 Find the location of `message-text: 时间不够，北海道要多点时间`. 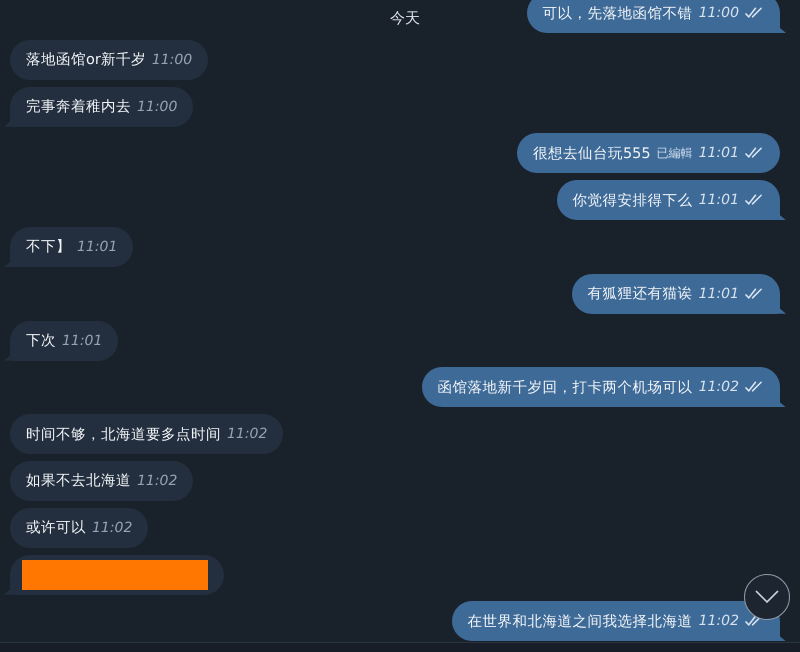

message-text: 时间不够，北海道要多点时间 is located at coordinates (123, 435).